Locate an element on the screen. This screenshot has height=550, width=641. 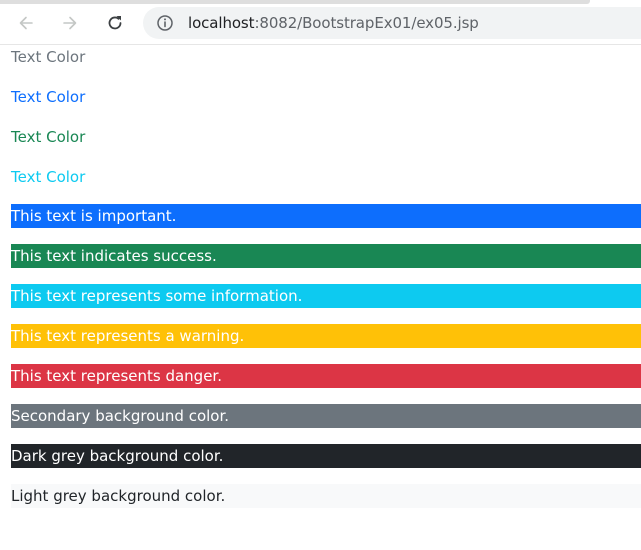
info-circle-icon is located at coordinates (165, 23).